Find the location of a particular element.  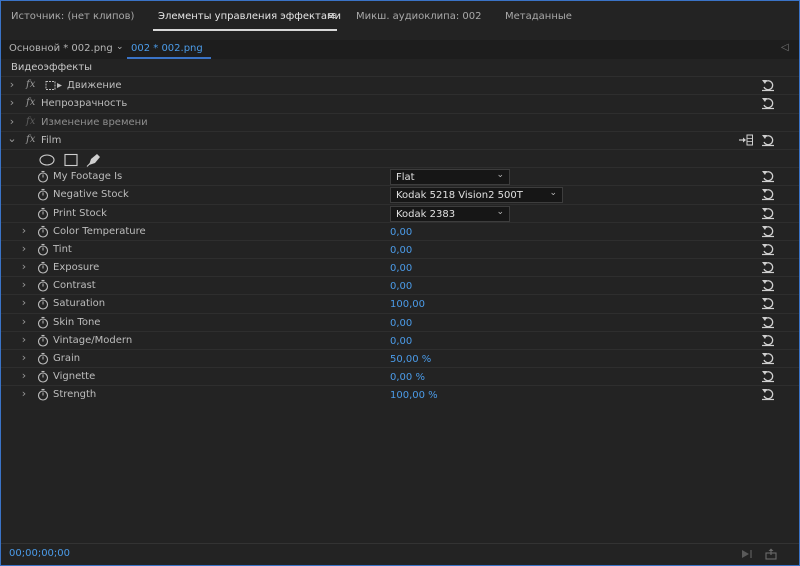

sequence-clip-selector: 002 * 002.png is located at coordinates (167, 48).